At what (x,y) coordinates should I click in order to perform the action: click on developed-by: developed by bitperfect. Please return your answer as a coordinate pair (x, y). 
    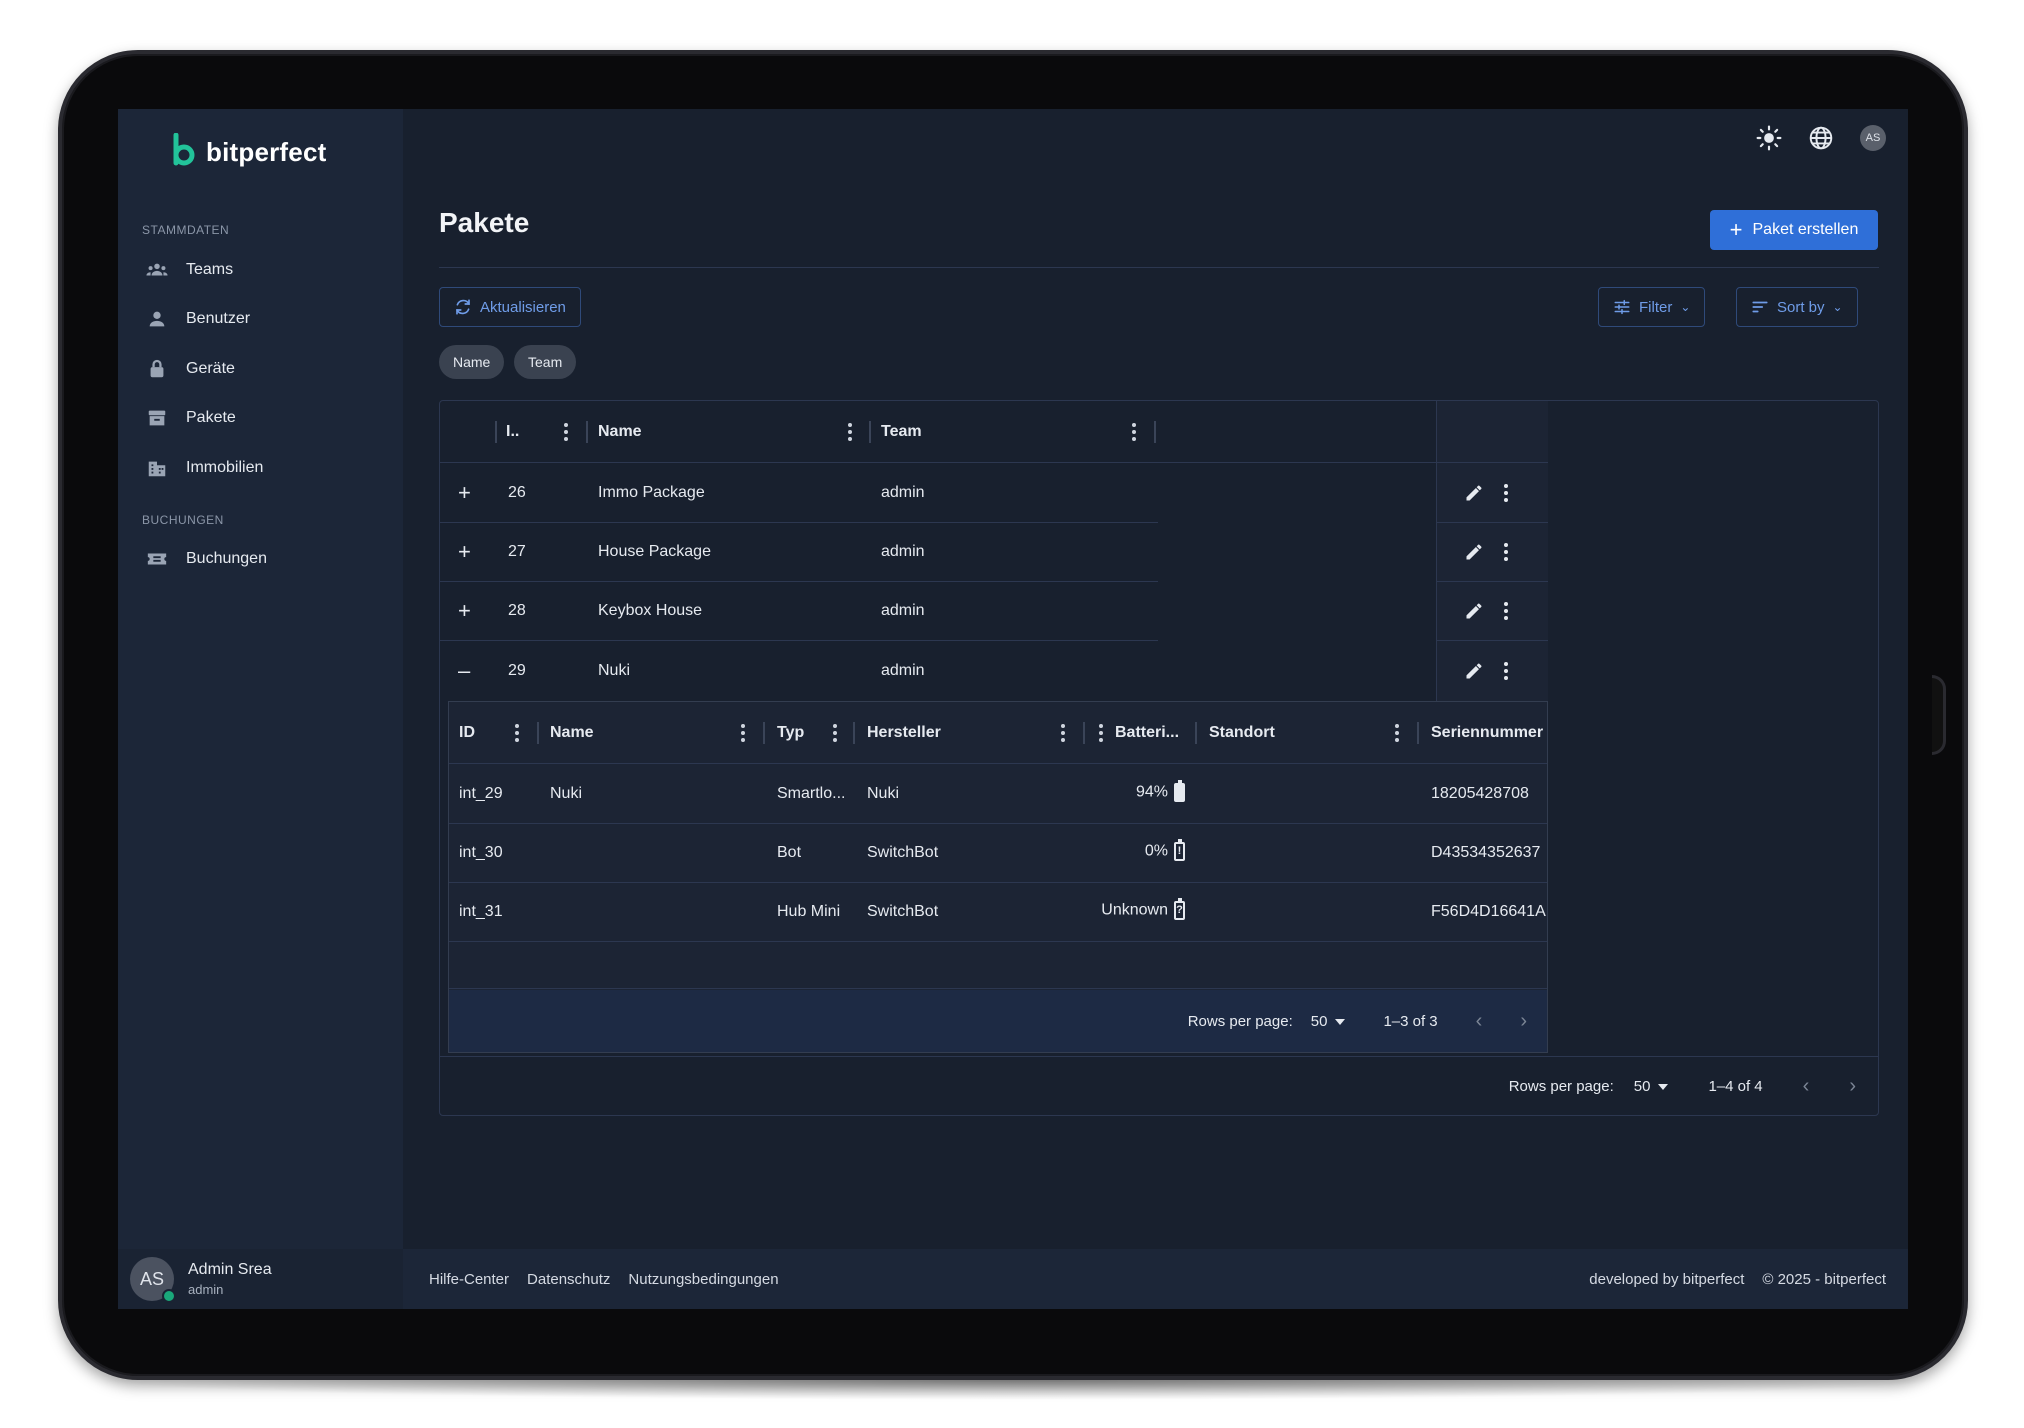
    Looking at the image, I should click on (1667, 1279).